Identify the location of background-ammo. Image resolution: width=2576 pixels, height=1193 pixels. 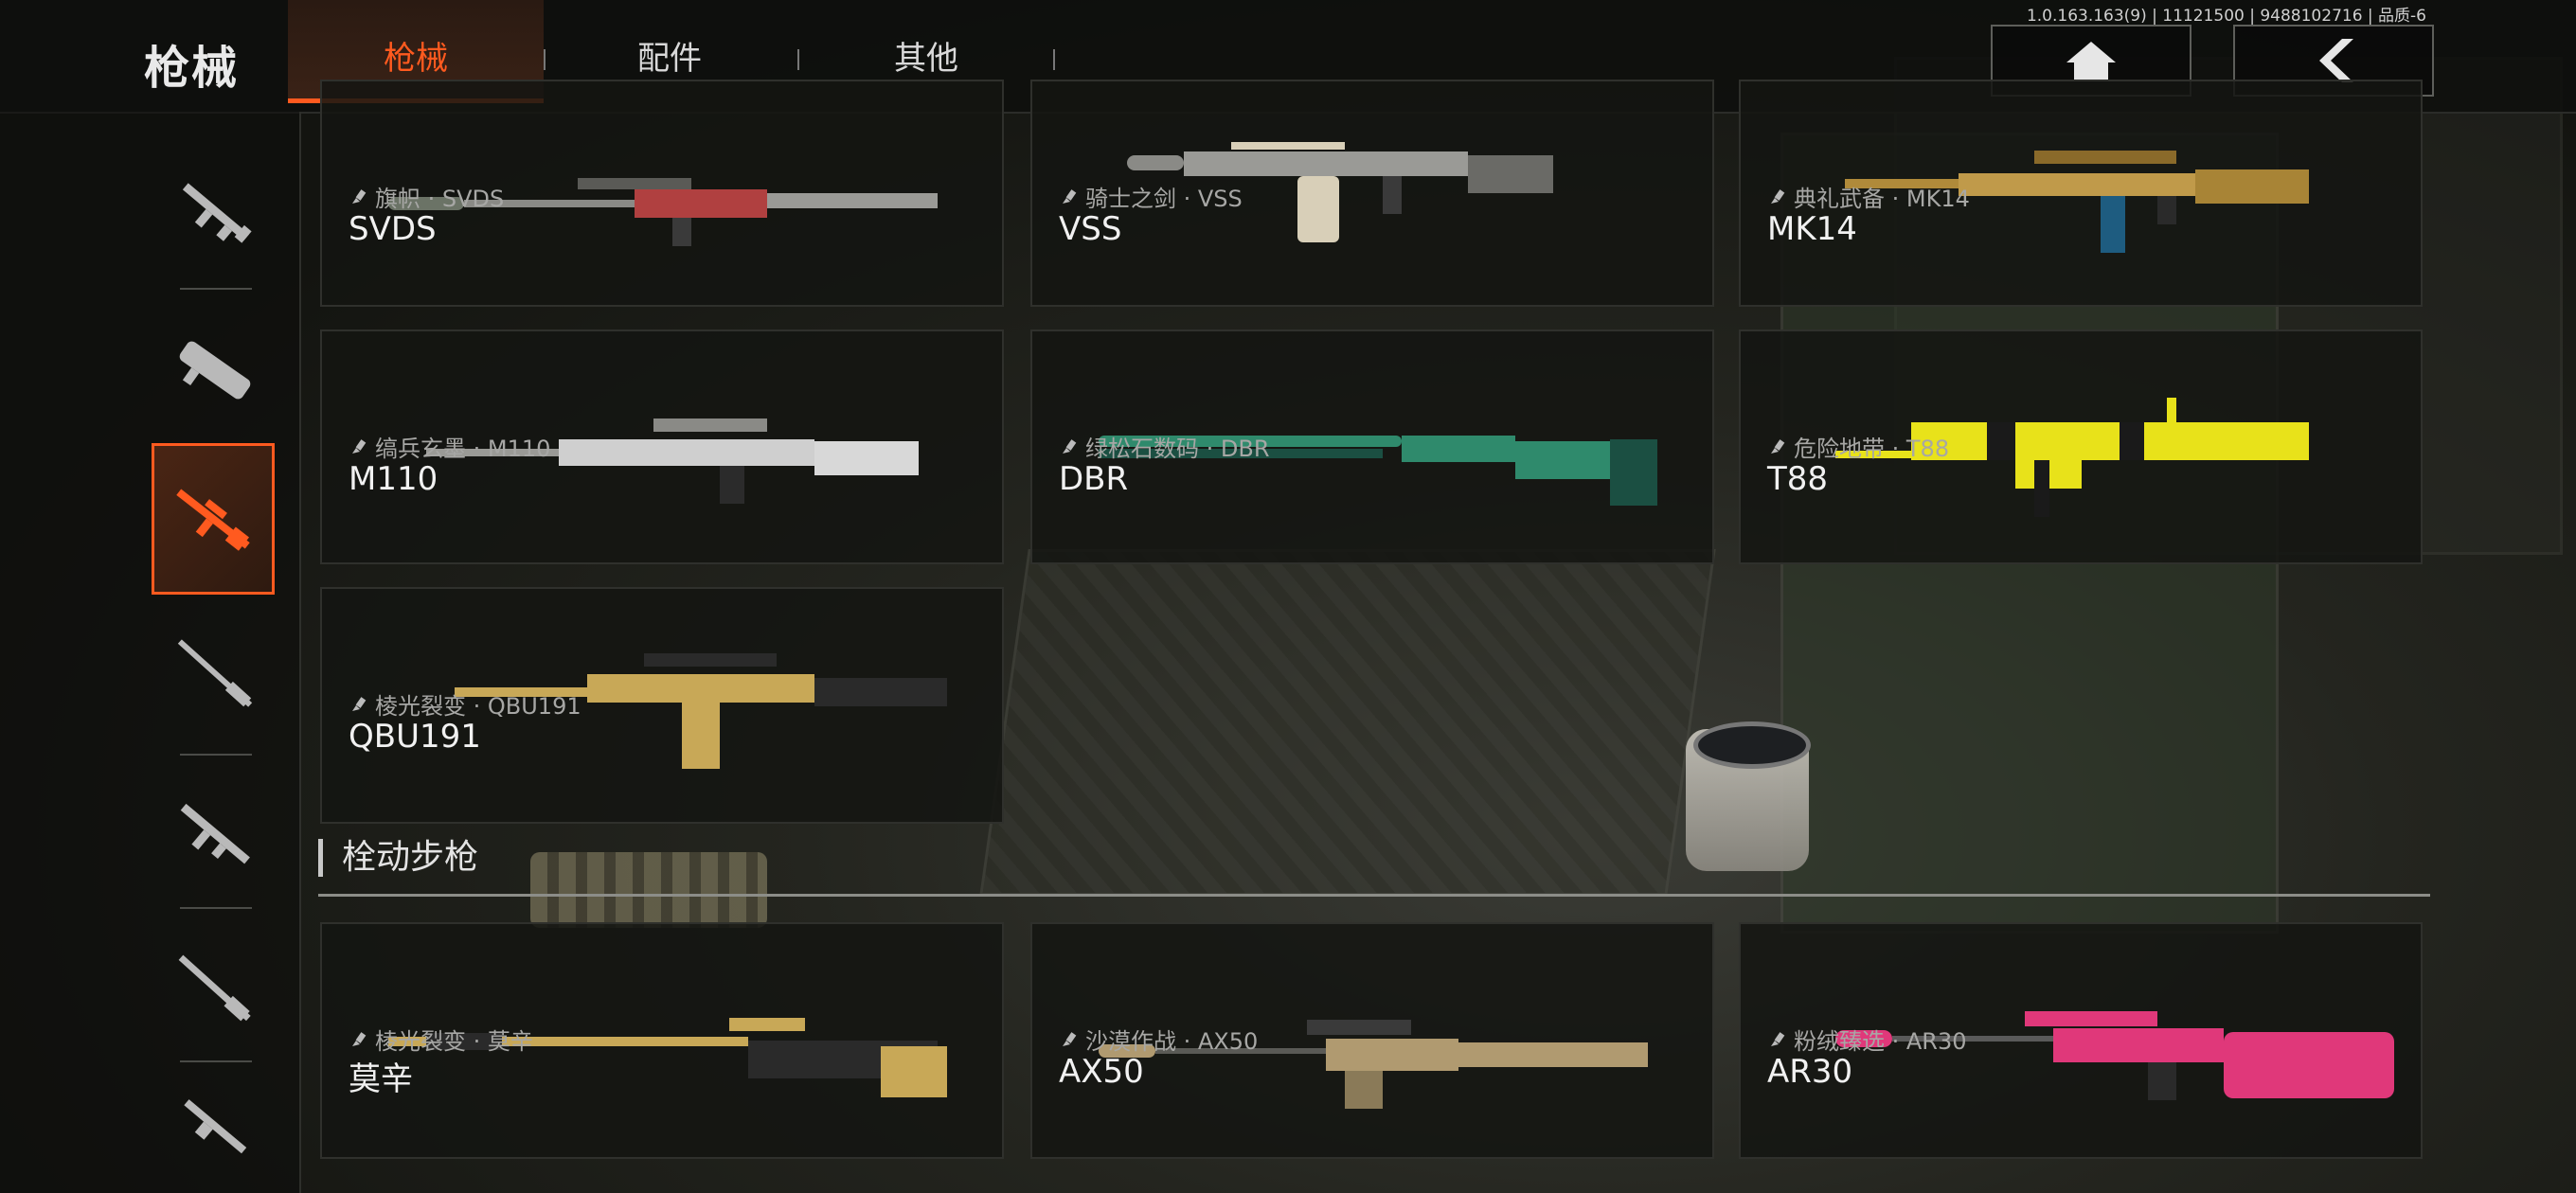
(648, 890).